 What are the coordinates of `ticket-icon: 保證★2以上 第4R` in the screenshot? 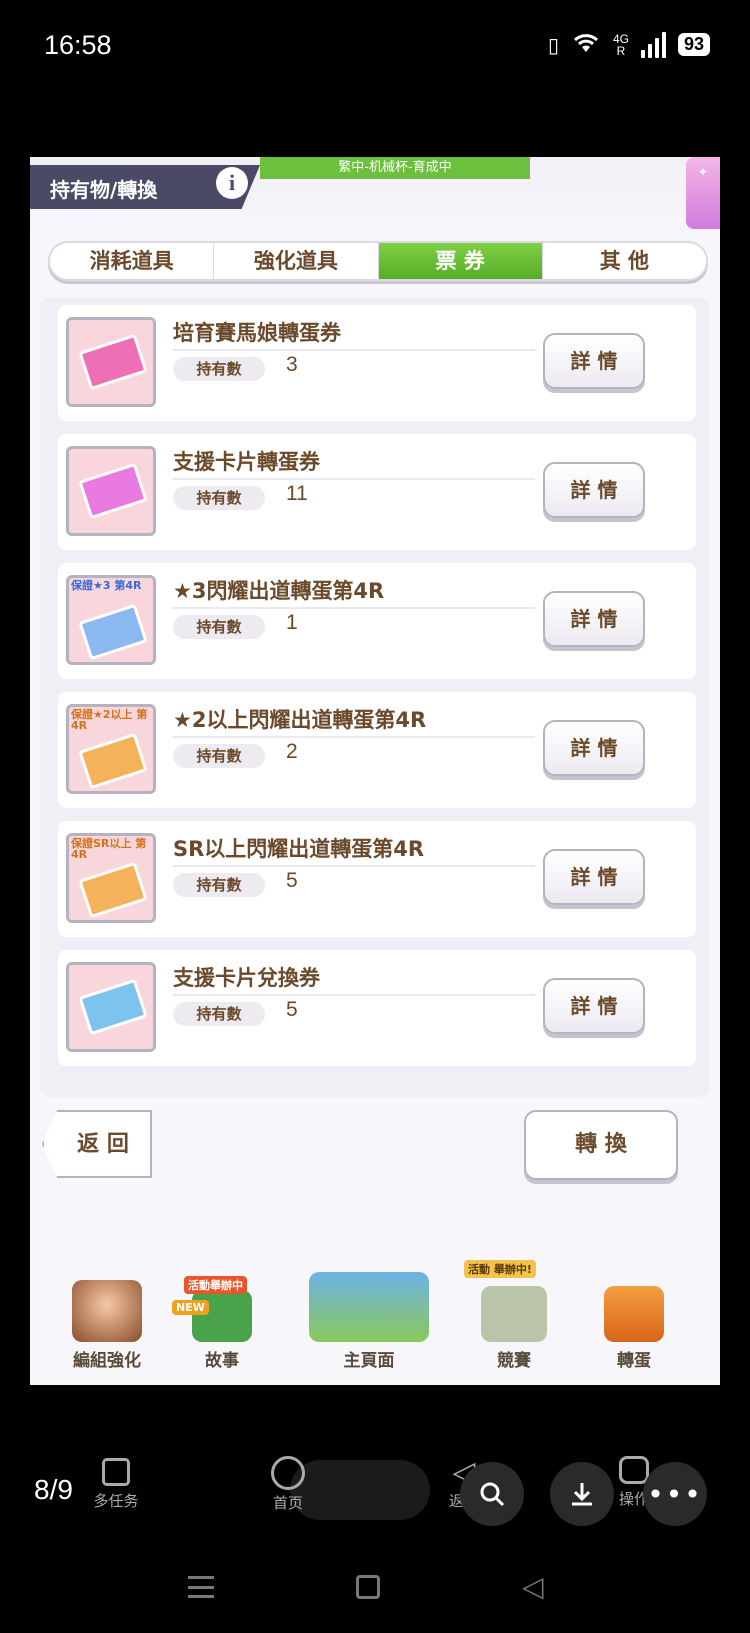 It's located at (111, 749).